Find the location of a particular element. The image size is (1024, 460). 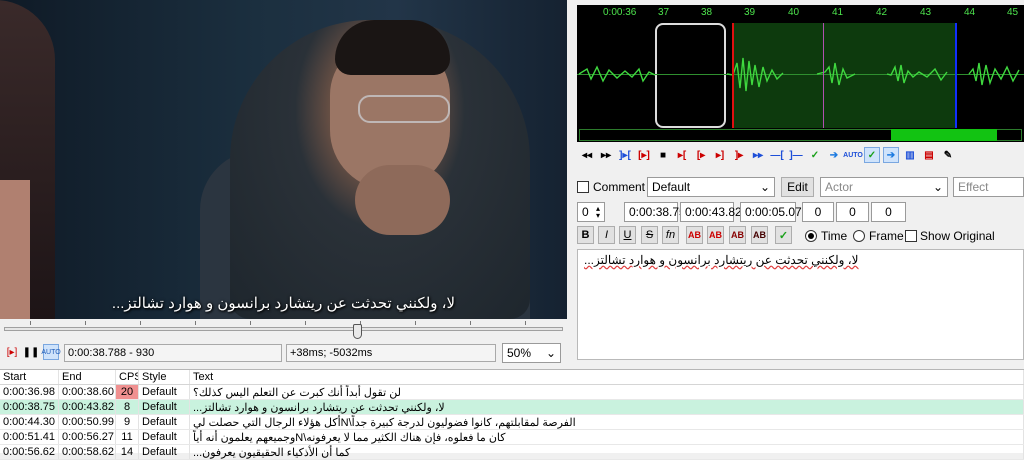

time-radio is located at coordinates (811, 236).